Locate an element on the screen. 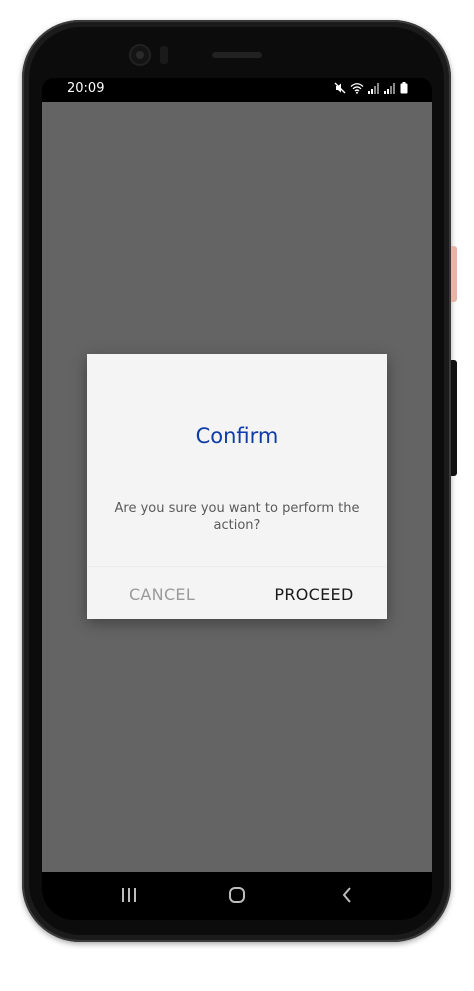 The height and width of the screenshot is (991, 474). front-camera is located at coordinates (140, 55).